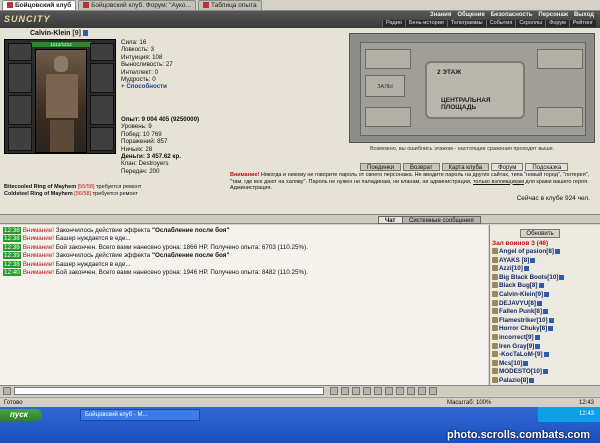  Describe the element at coordinates (441, 220) in the screenshot. I see `tab-system-messages: Системные сообщения` at that location.